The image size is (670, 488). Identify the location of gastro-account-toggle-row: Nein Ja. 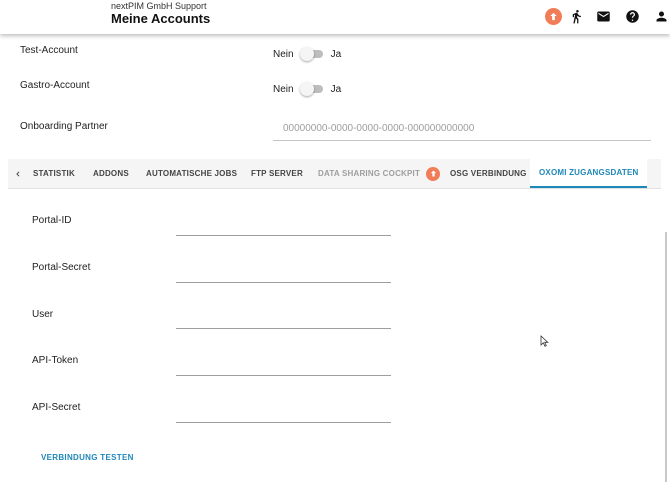
(307, 89).